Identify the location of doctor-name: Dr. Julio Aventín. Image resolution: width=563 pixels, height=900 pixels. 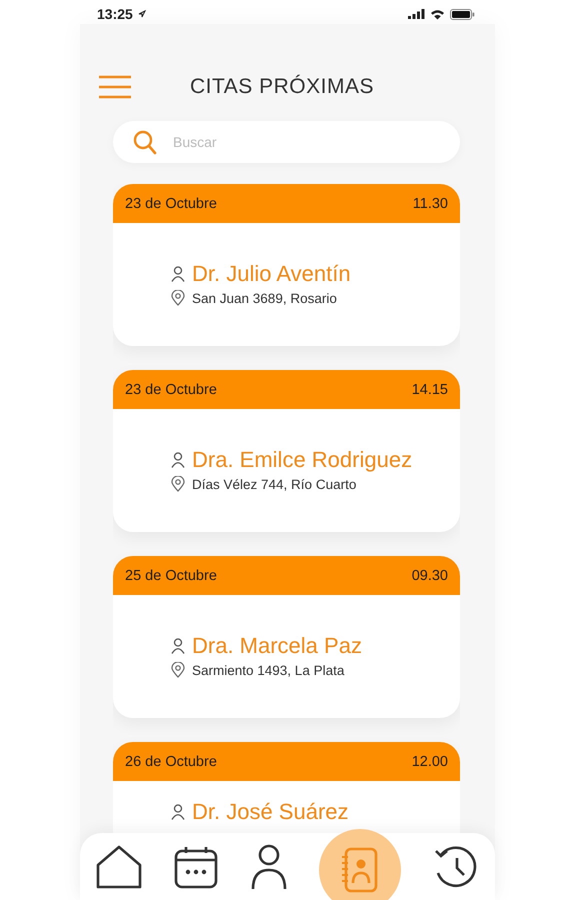
(271, 274).